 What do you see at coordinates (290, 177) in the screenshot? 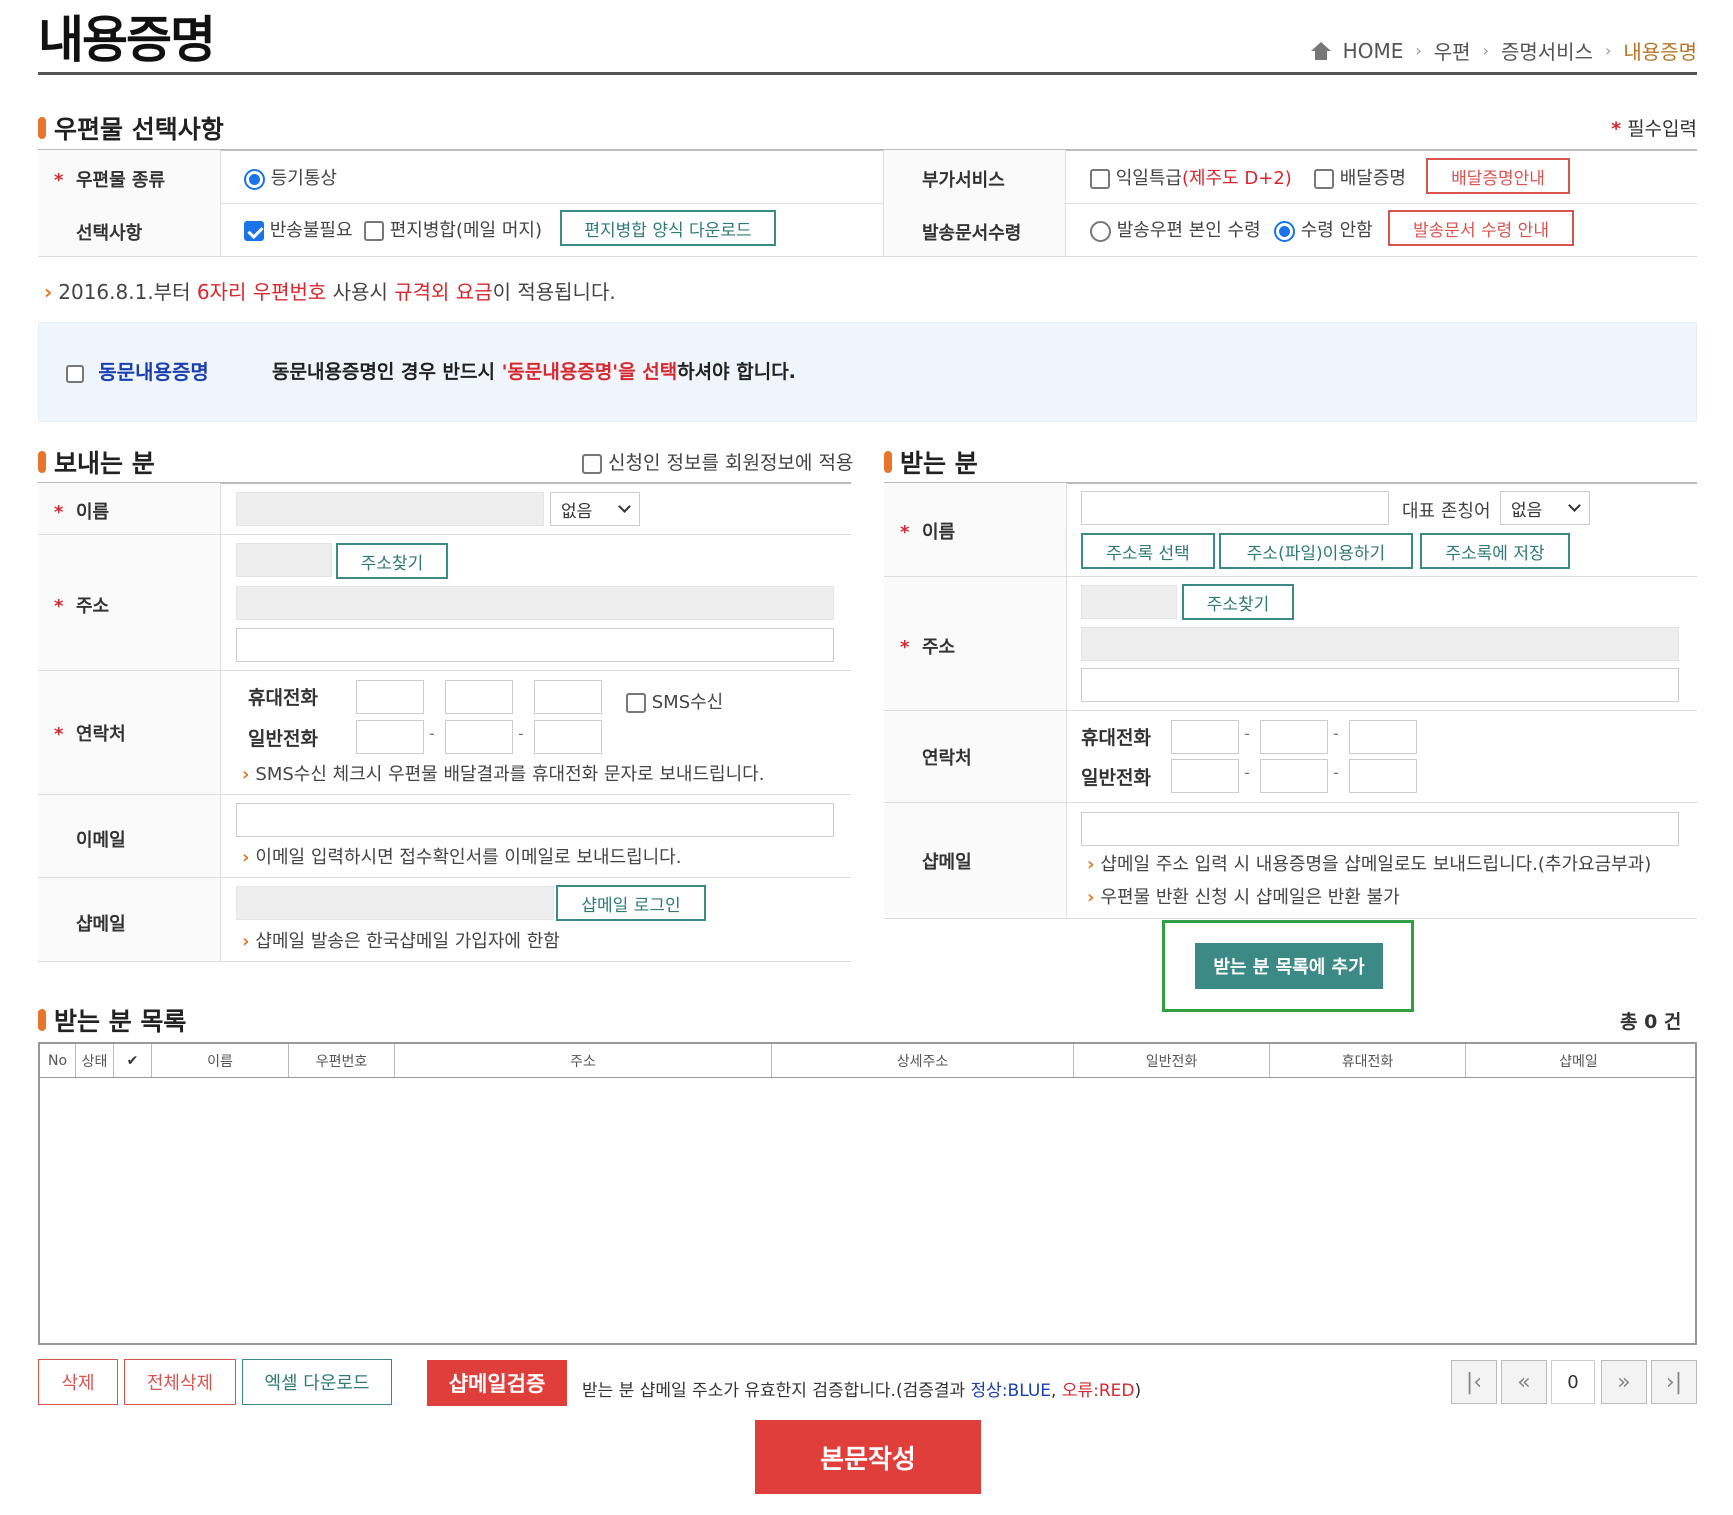
I see `mail-type-option: 등기통상` at bounding box center [290, 177].